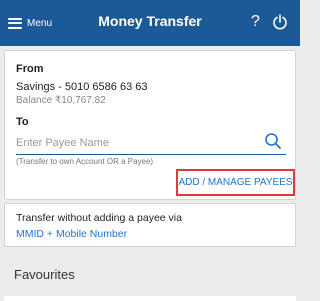 The width and height of the screenshot is (320, 301). Describe the element at coordinates (150, 278) in the screenshot. I see `favourites-section: Favourites` at that location.